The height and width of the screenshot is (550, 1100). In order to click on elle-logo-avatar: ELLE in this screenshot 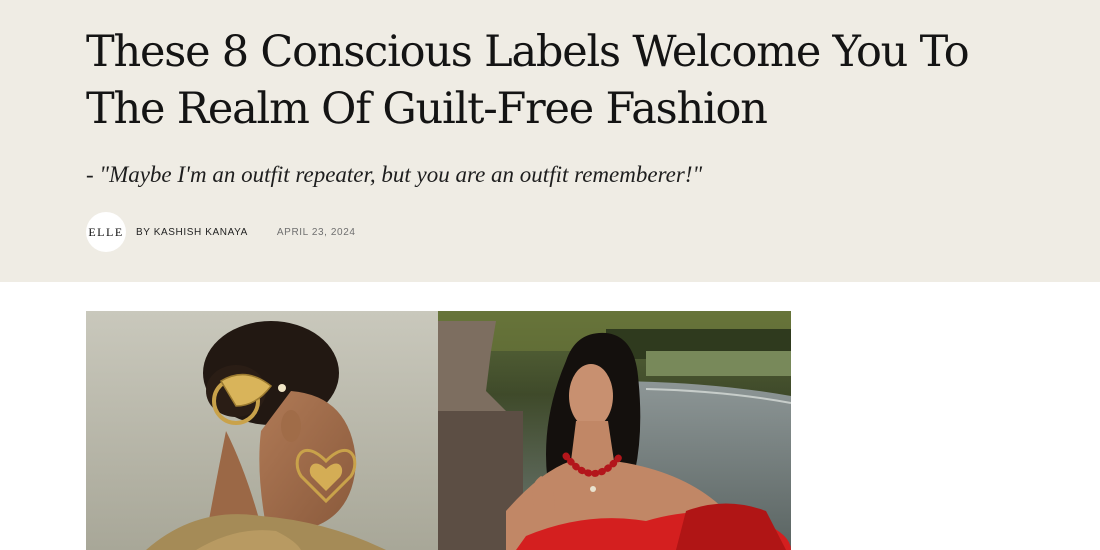, I will do `click(106, 232)`.